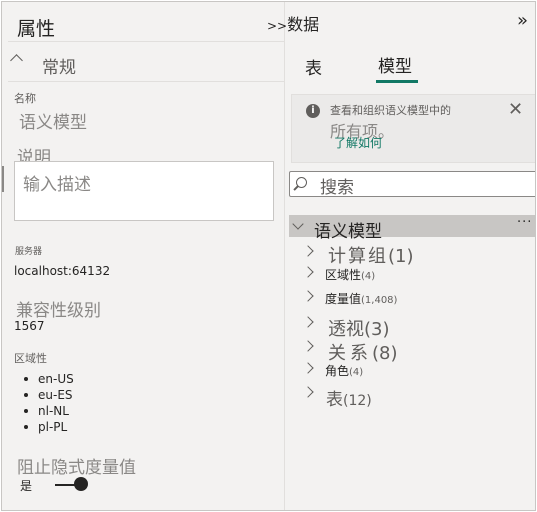  I want to click on name-field: 语义模型, so click(53, 120).